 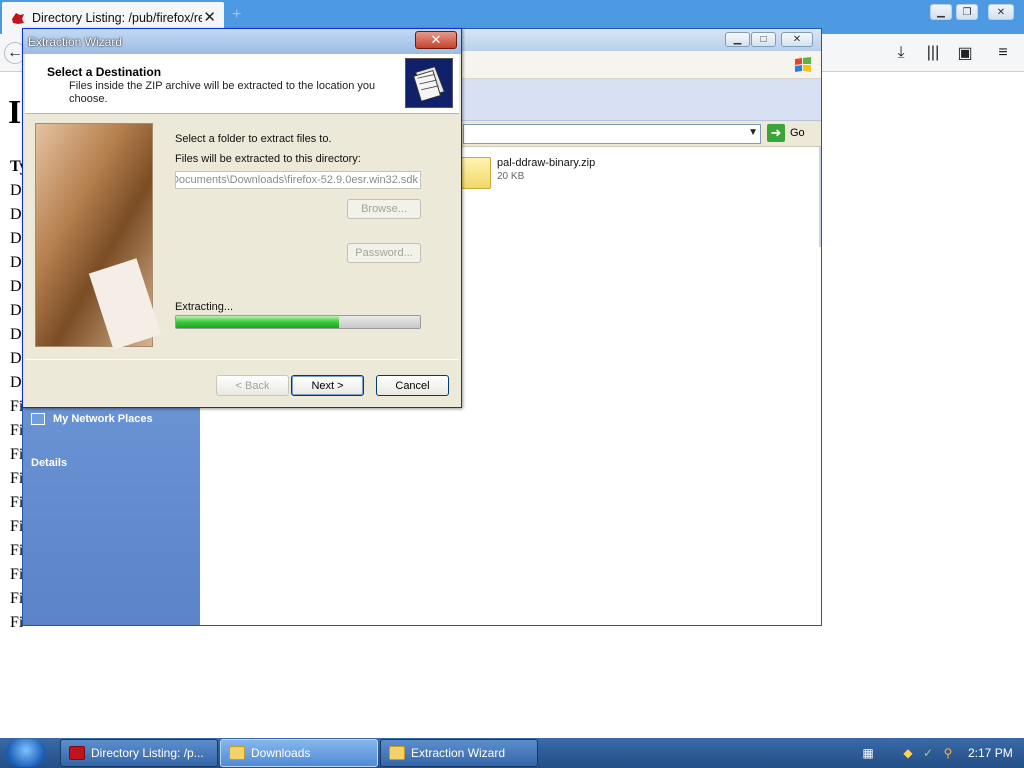 I want to click on extraction-progress-bar, so click(x=298, y=322).